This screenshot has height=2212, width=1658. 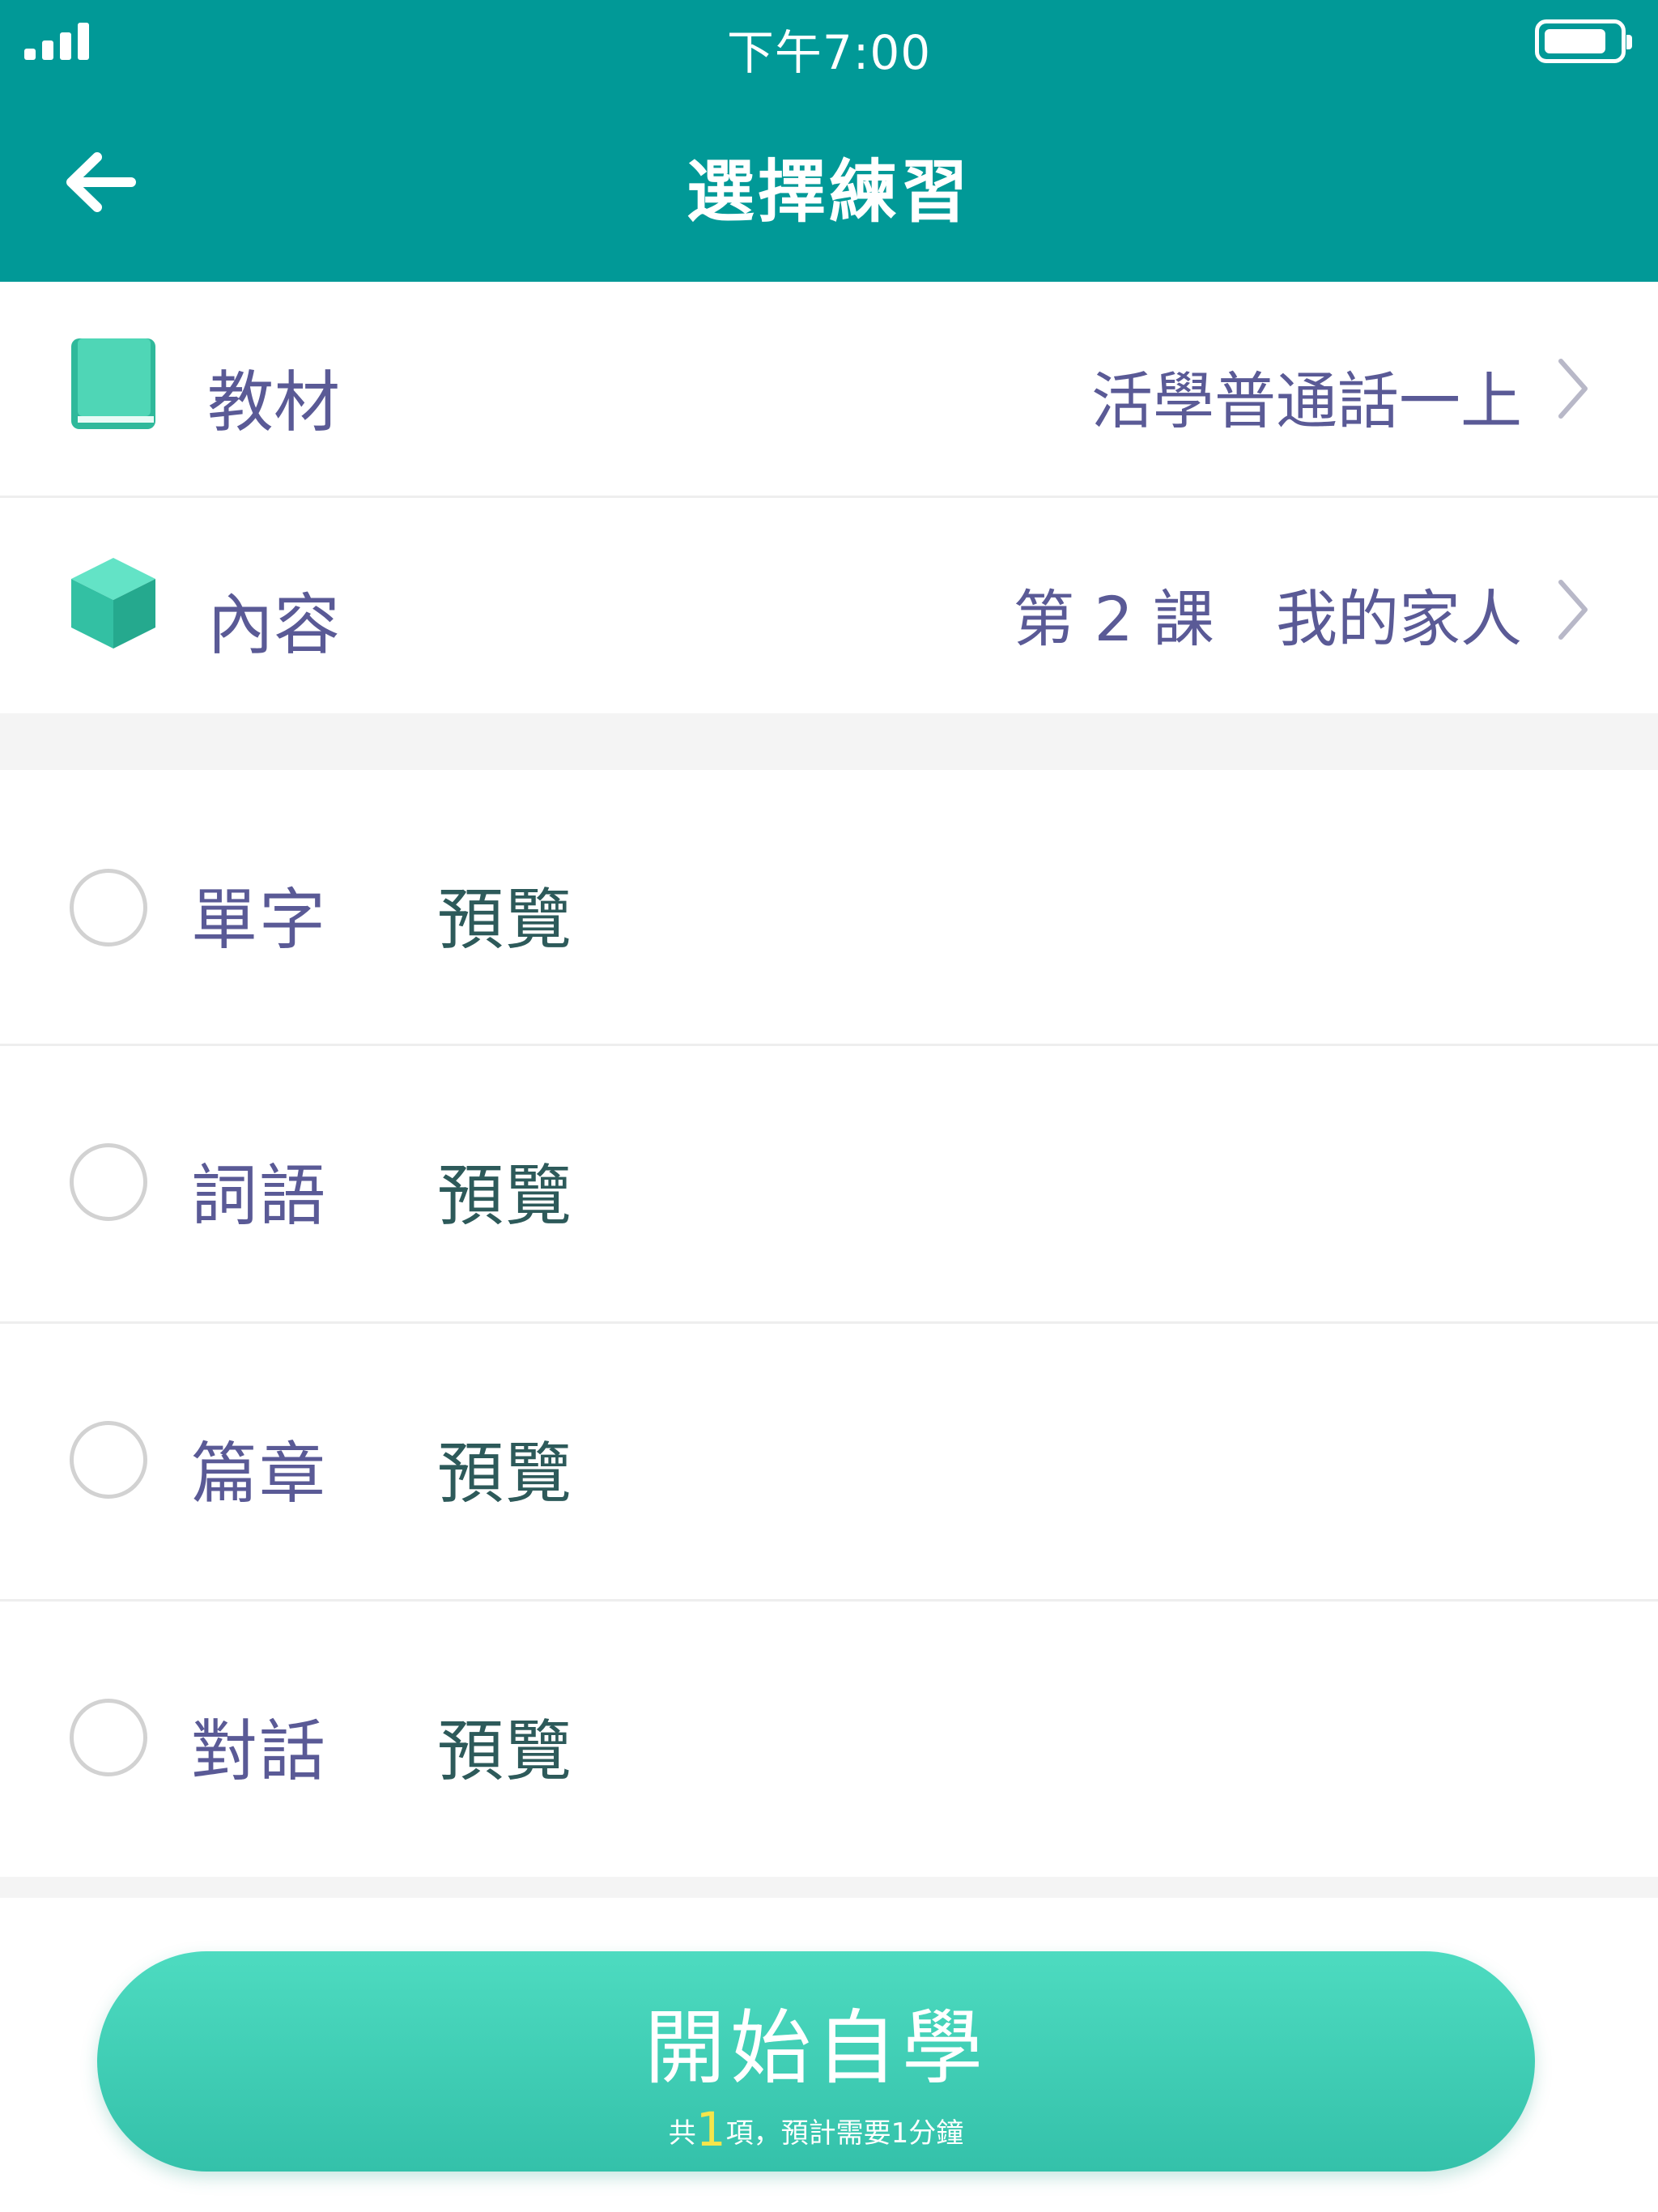 I want to click on start-self-study-button: 開始自學 共1項，預計需要1分鐘, so click(x=816, y=2062).